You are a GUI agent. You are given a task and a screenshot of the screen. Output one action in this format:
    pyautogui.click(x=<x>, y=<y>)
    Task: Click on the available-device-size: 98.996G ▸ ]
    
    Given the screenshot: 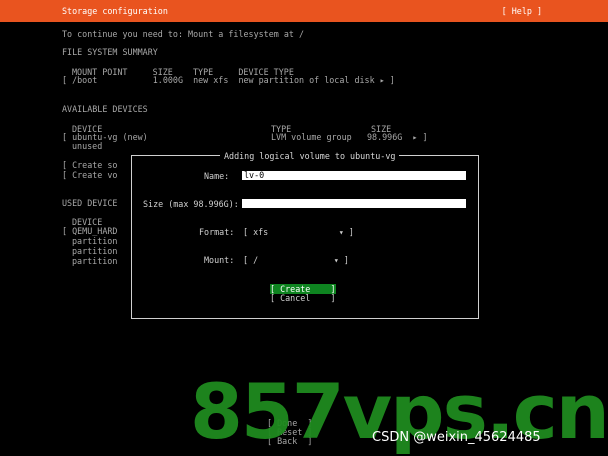 What is the action you would take?
    pyautogui.click(x=397, y=137)
    